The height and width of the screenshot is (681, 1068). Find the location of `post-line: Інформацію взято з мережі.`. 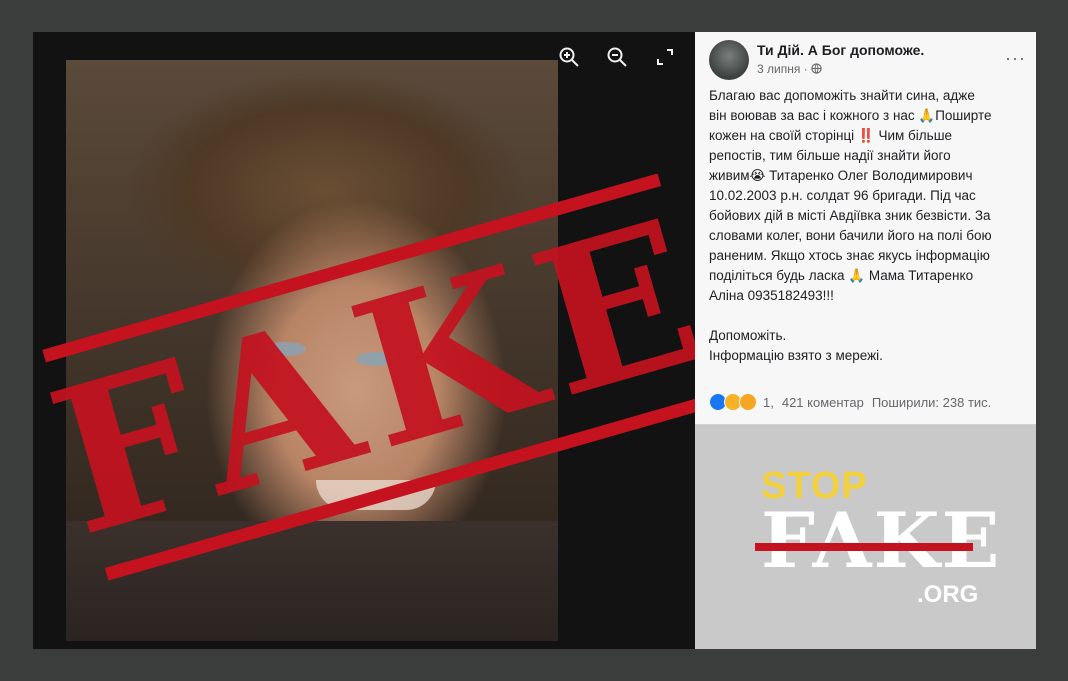

post-line: Інформацію взято з мережі. is located at coordinates (796, 355).